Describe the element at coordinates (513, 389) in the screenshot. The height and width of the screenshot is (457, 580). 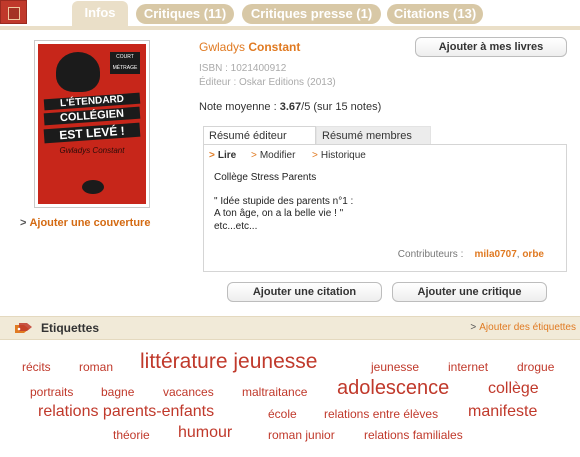
I see `tag-link: collège` at that location.